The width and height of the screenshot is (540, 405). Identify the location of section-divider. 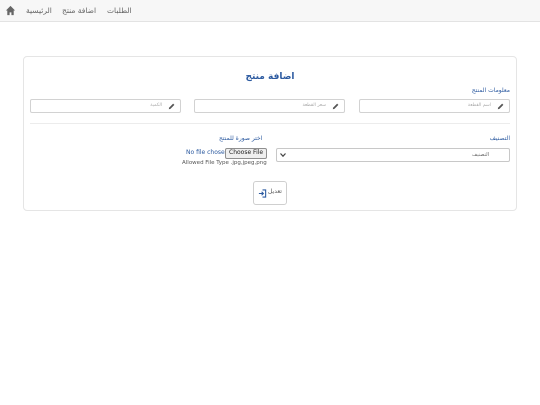
(270, 123).